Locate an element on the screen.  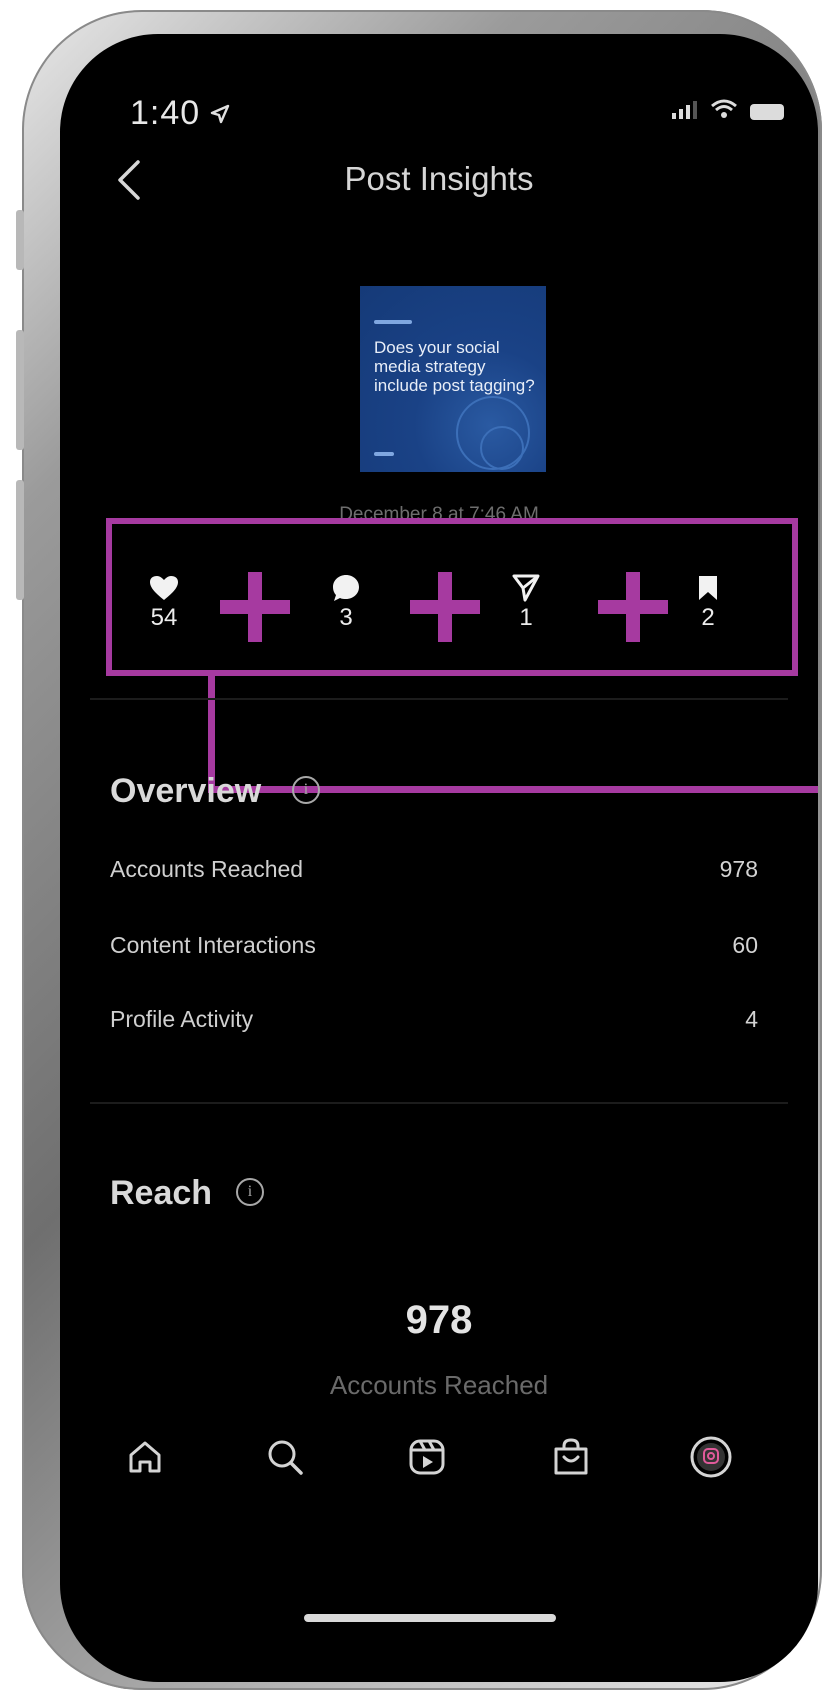
battery-icon is located at coordinates (767, 112).